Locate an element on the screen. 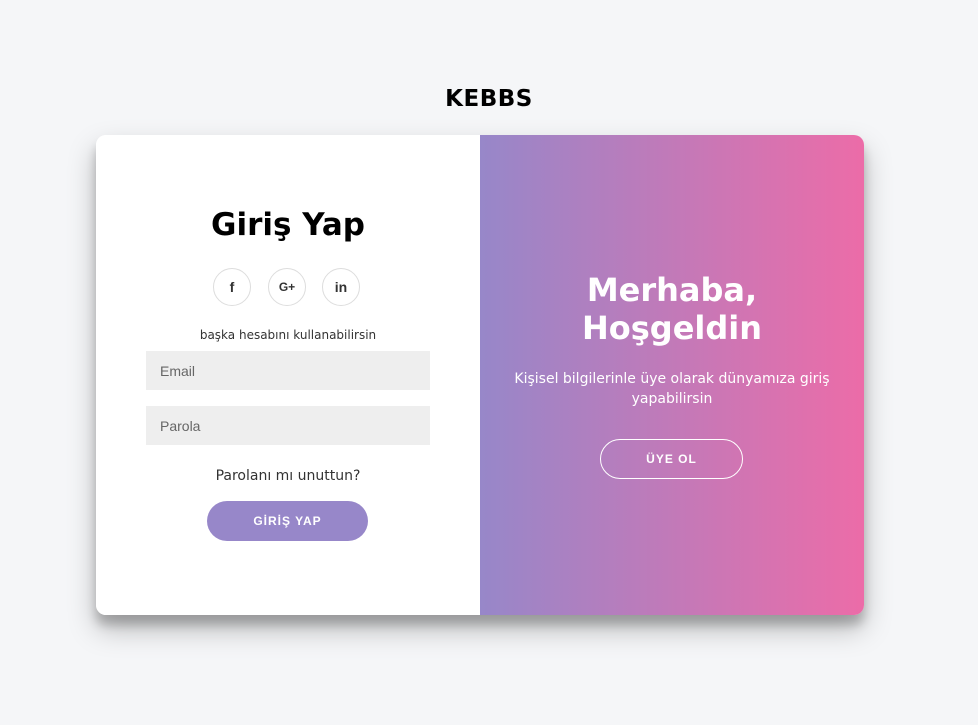 This screenshot has width=978, height=725. google-plus-icon: G+ is located at coordinates (287, 287).